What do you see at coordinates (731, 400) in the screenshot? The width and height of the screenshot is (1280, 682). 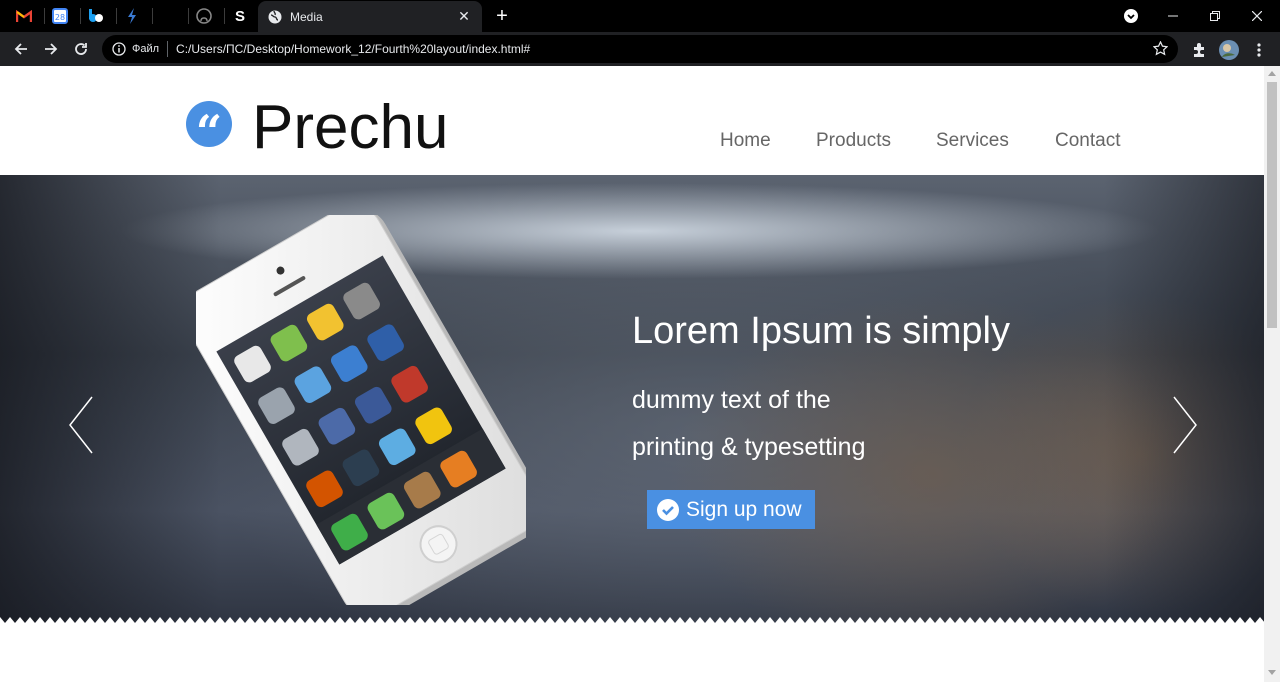 I see `hero-subtitle-line1: dummy text of the` at bounding box center [731, 400].